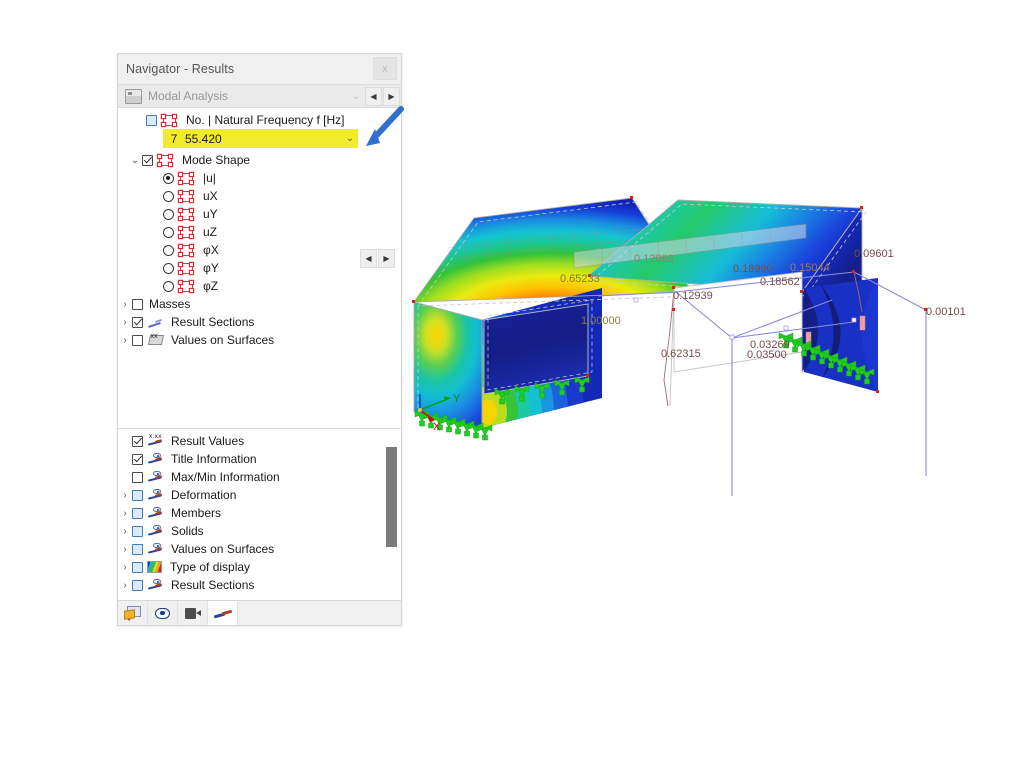  What do you see at coordinates (457, 399) in the screenshot?
I see `axis-label-y: Y` at bounding box center [457, 399].